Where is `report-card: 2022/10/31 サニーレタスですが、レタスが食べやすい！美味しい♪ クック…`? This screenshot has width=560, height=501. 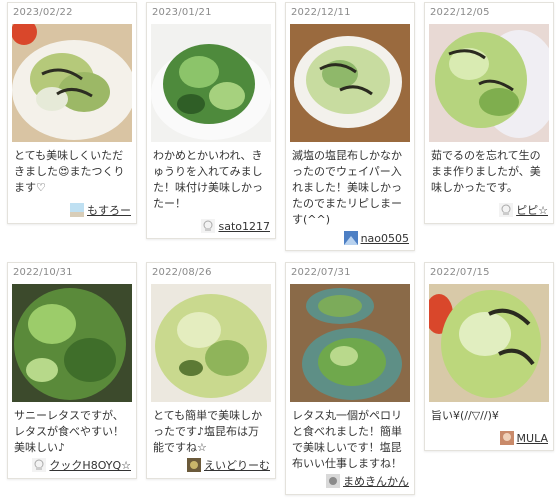
report-card: 2022/10/31 サニーレタスですが、レタスが食べやすい！美味しい♪ クック… is located at coordinates (72, 370).